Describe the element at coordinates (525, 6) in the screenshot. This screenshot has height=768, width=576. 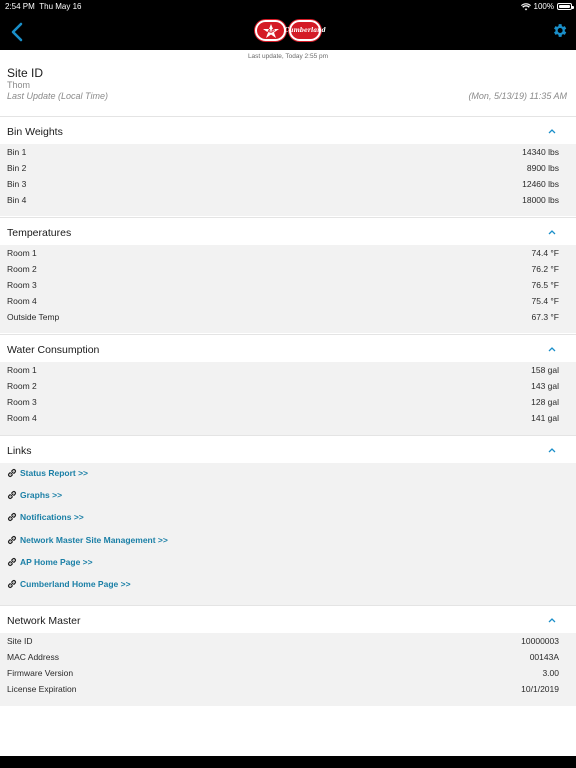
I see `wifi-icon` at that location.